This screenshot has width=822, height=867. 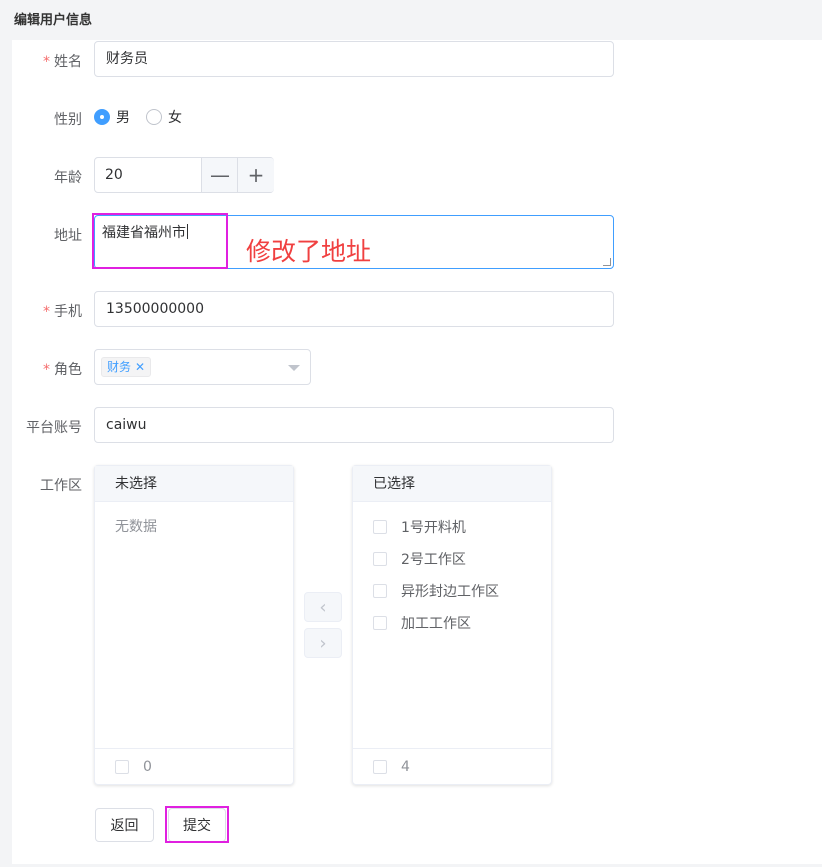 I want to click on role-label: * 角色, so click(x=47, y=369).